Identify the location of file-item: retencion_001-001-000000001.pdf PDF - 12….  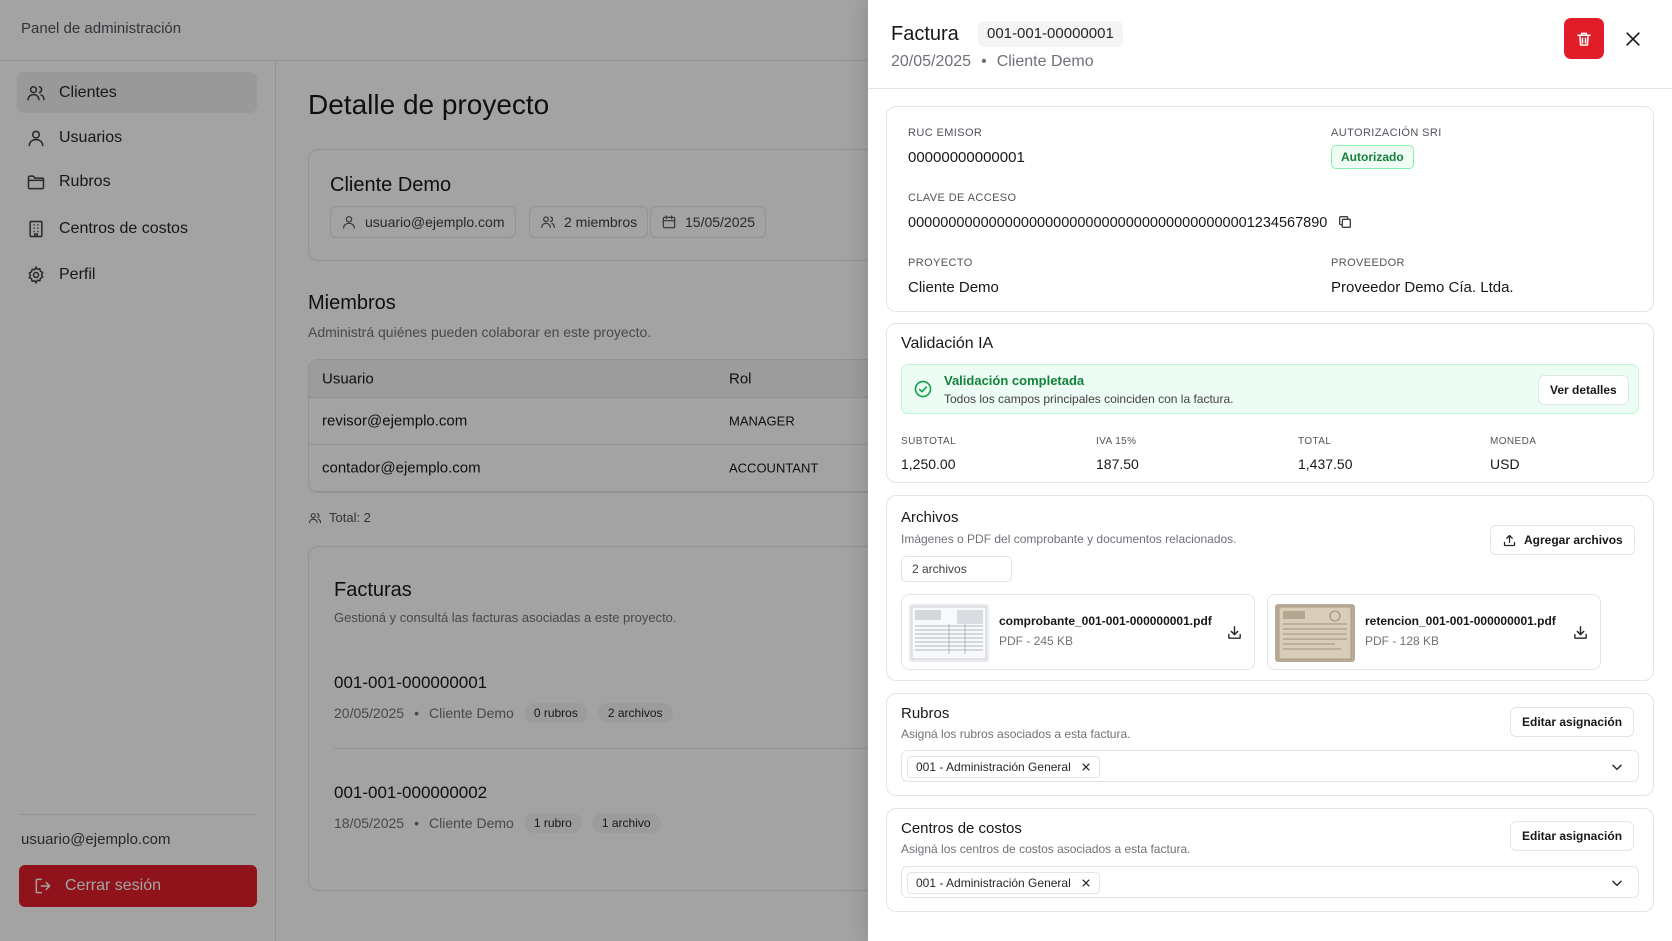
(1434, 632).